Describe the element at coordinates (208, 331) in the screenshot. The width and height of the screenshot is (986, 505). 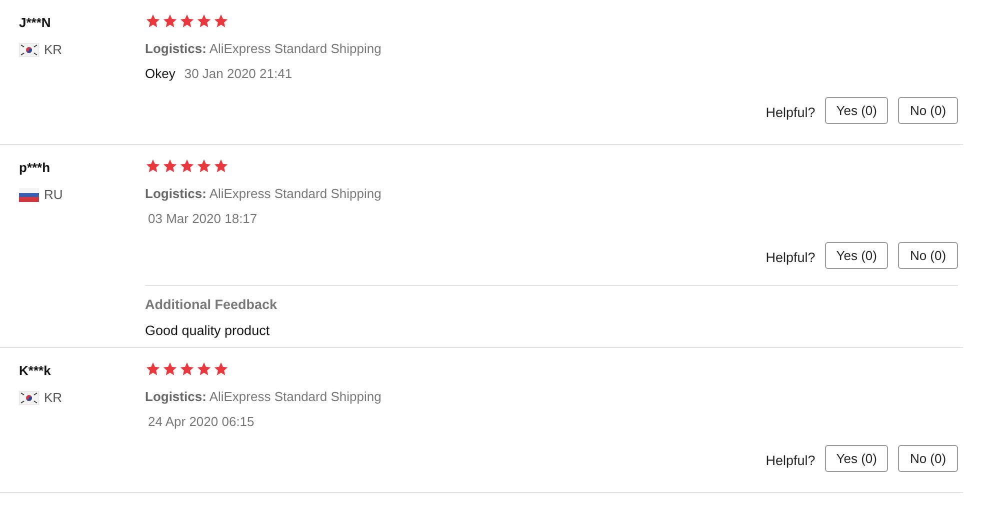
I see `additional-feedback-text: Good quality product` at that location.